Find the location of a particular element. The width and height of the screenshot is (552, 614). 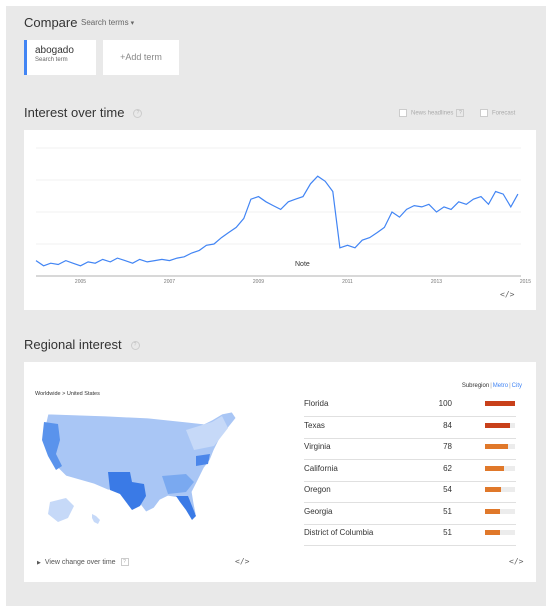

region-value: 62 is located at coordinates (447, 468).